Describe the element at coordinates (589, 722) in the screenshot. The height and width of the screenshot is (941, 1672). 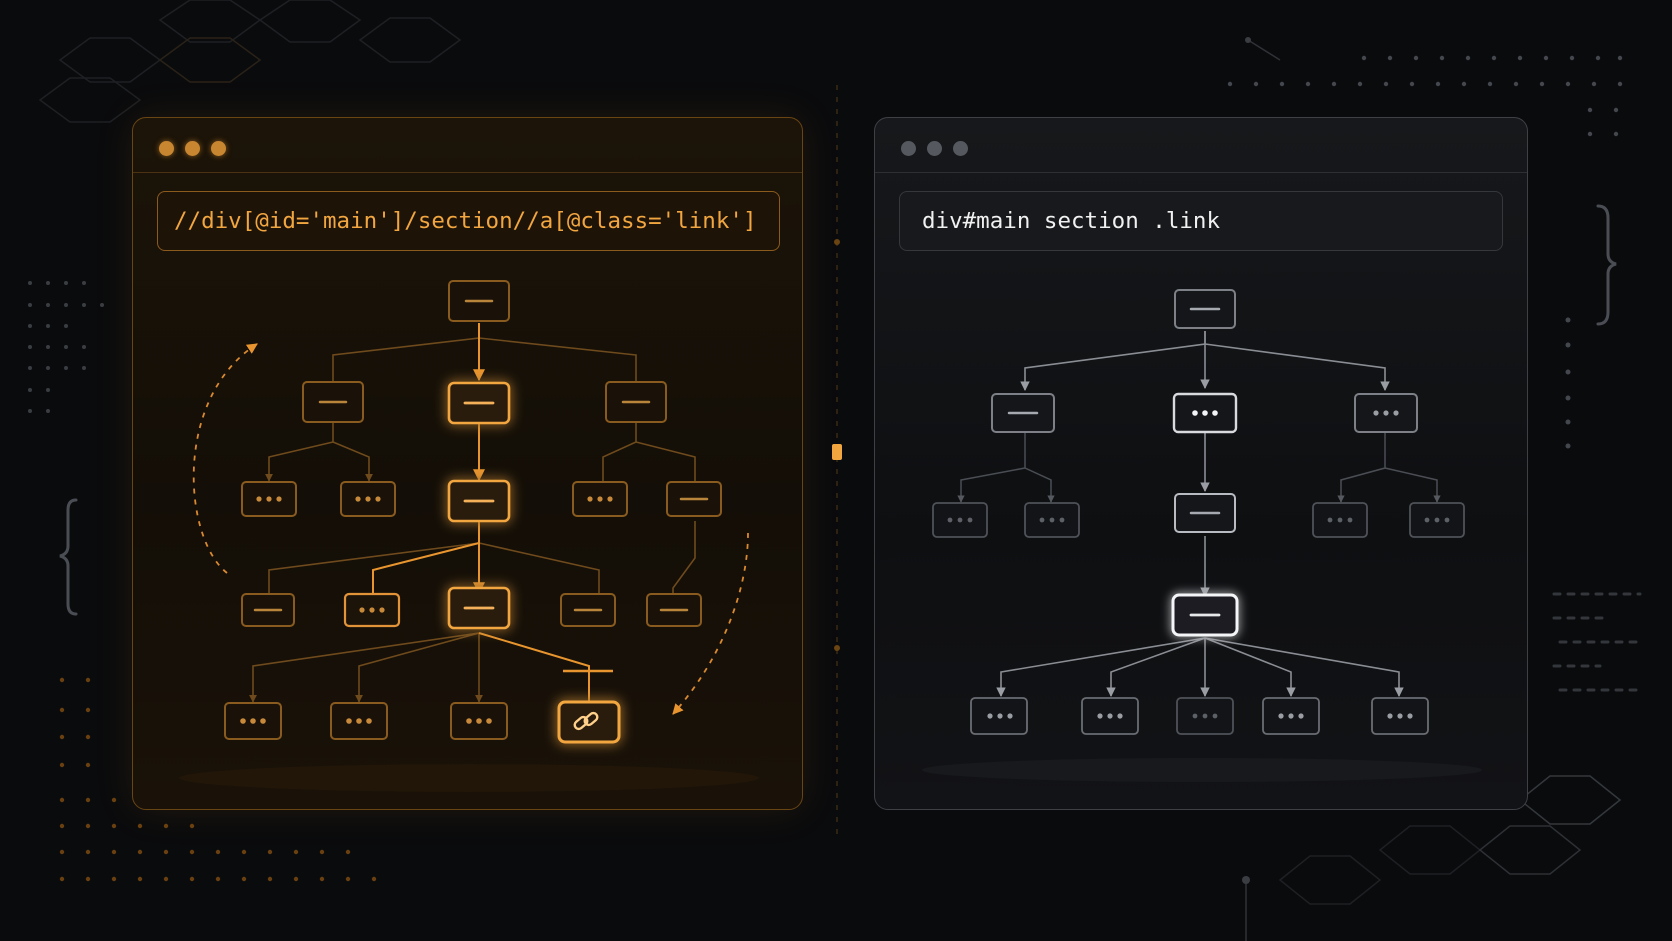
I see `target-link-node` at that location.